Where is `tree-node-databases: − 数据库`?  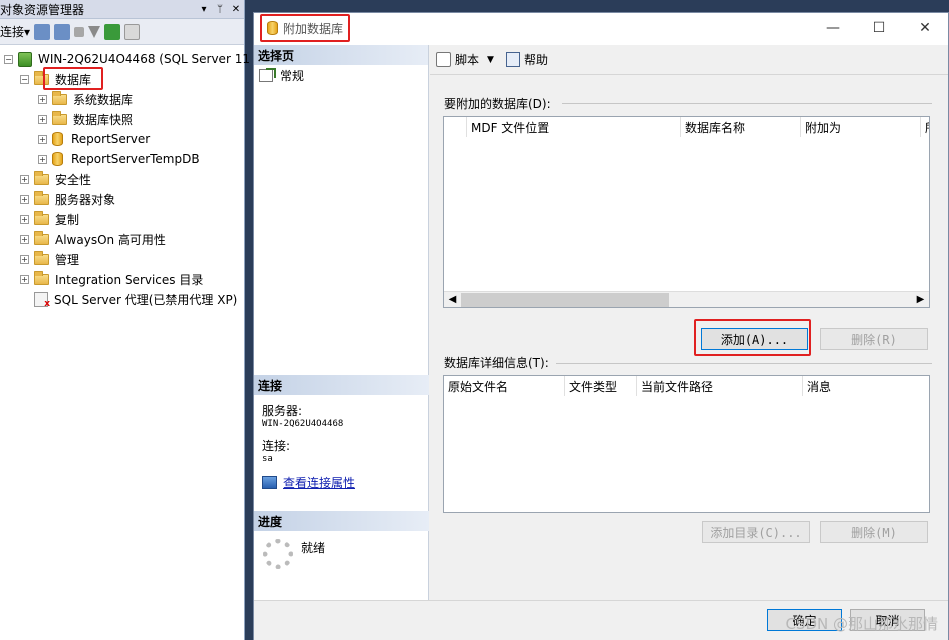
tree-node-databases: − 数据库 is located at coordinates (122, 78).